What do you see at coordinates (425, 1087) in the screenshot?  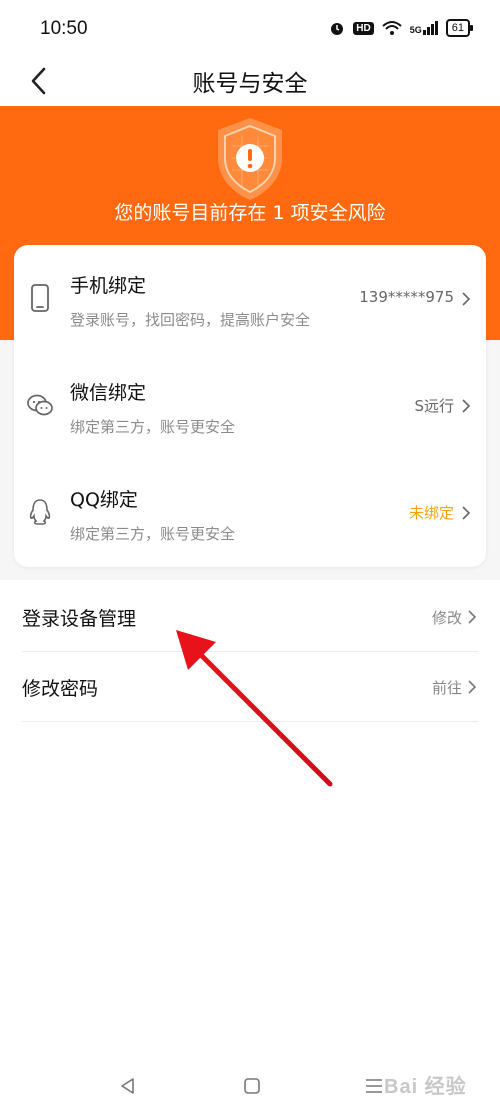 I see `watermark-logo: Bai 经验` at bounding box center [425, 1087].